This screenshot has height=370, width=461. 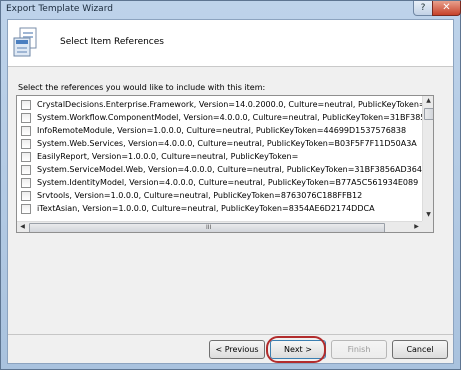 What do you see at coordinates (59, 9) in the screenshot?
I see `window-title: Export Template Wizard` at bounding box center [59, 9].